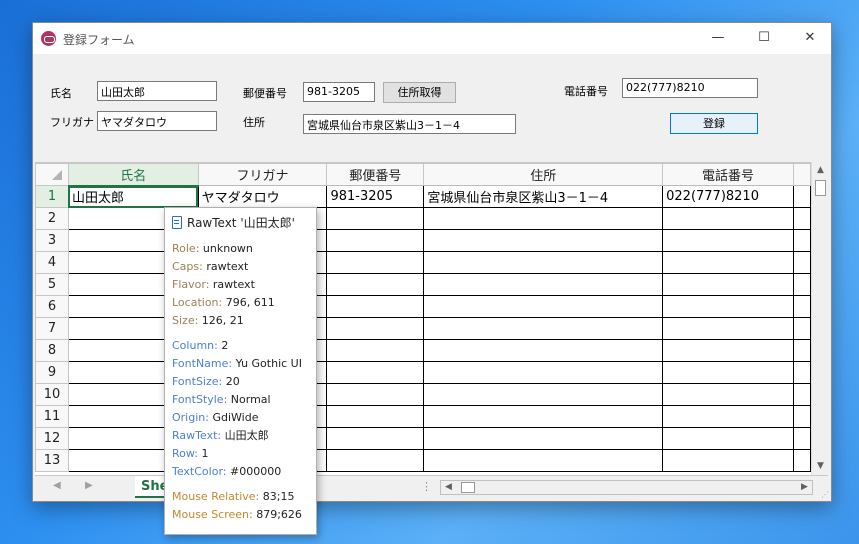 This screenshot has width=859, height=544. What do you see at coordinates (543, 196) in the screenshot?
I see `table-cell: 宮城県仙台市泉区紫山3－1－4` at bounding box center [543, 196].